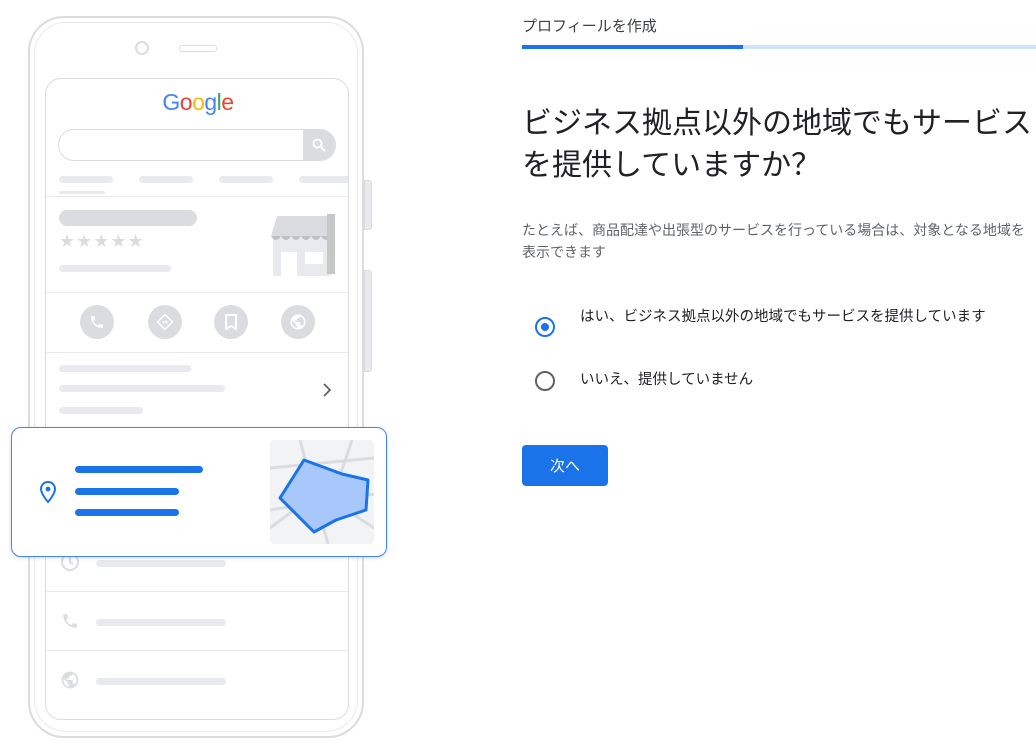 This screenshot has width=1036, height=750. Describe the element at coordinates (70, 621) in the screenshot. I see `phone-icon` at that location.